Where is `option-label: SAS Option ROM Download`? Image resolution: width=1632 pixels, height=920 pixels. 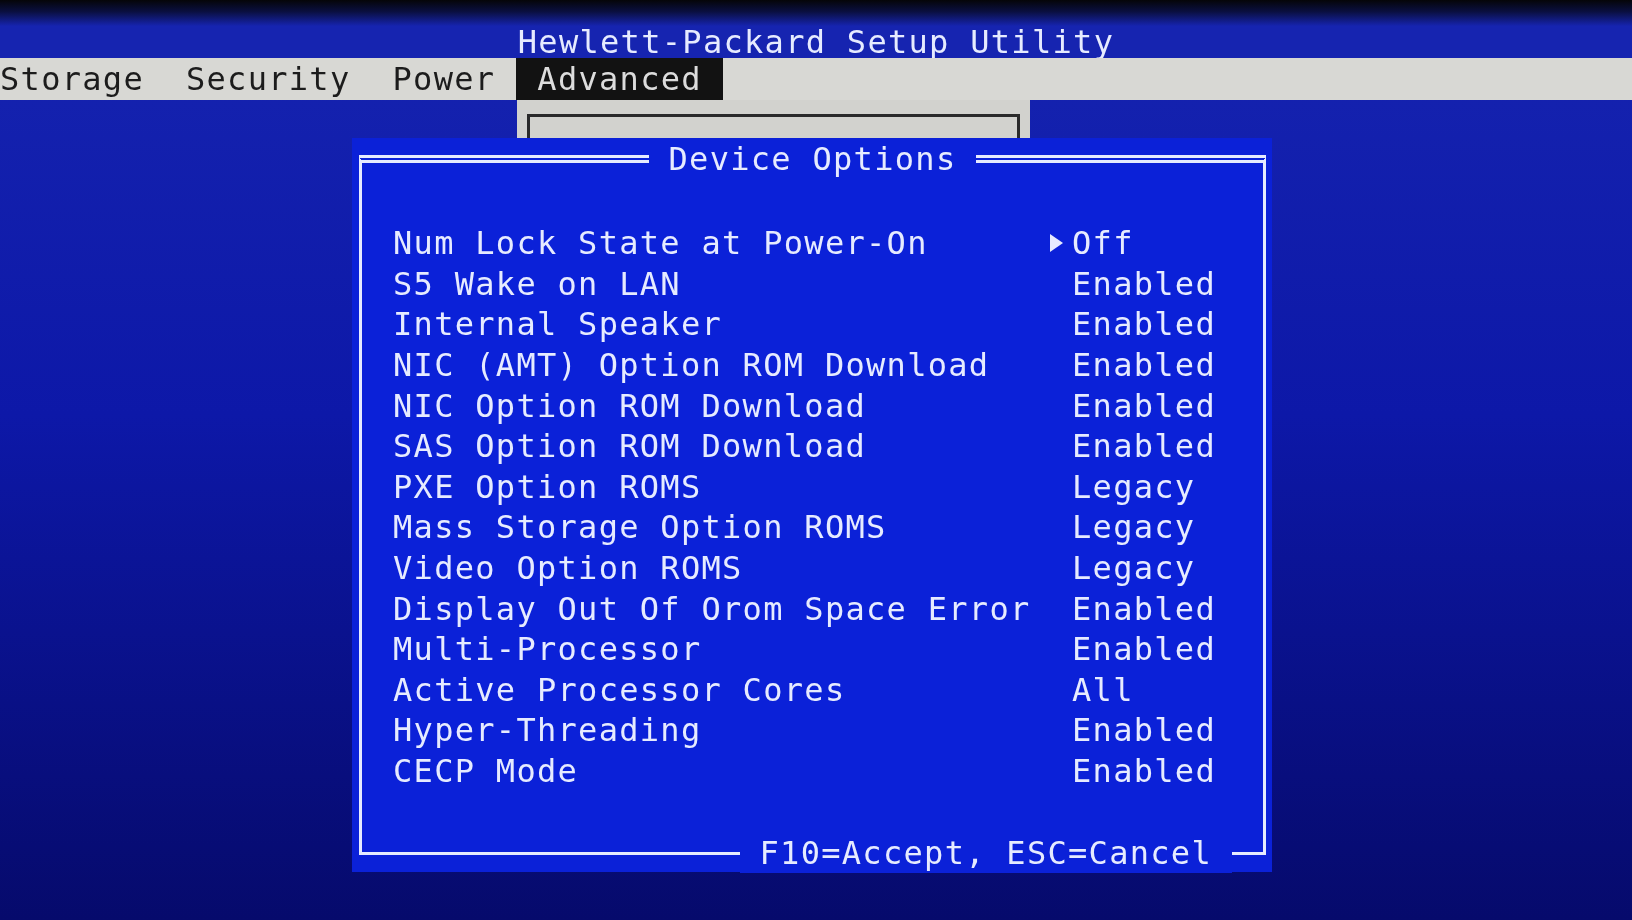 option-label: SAS Option ROM Download is located at coordinates (630, 446).